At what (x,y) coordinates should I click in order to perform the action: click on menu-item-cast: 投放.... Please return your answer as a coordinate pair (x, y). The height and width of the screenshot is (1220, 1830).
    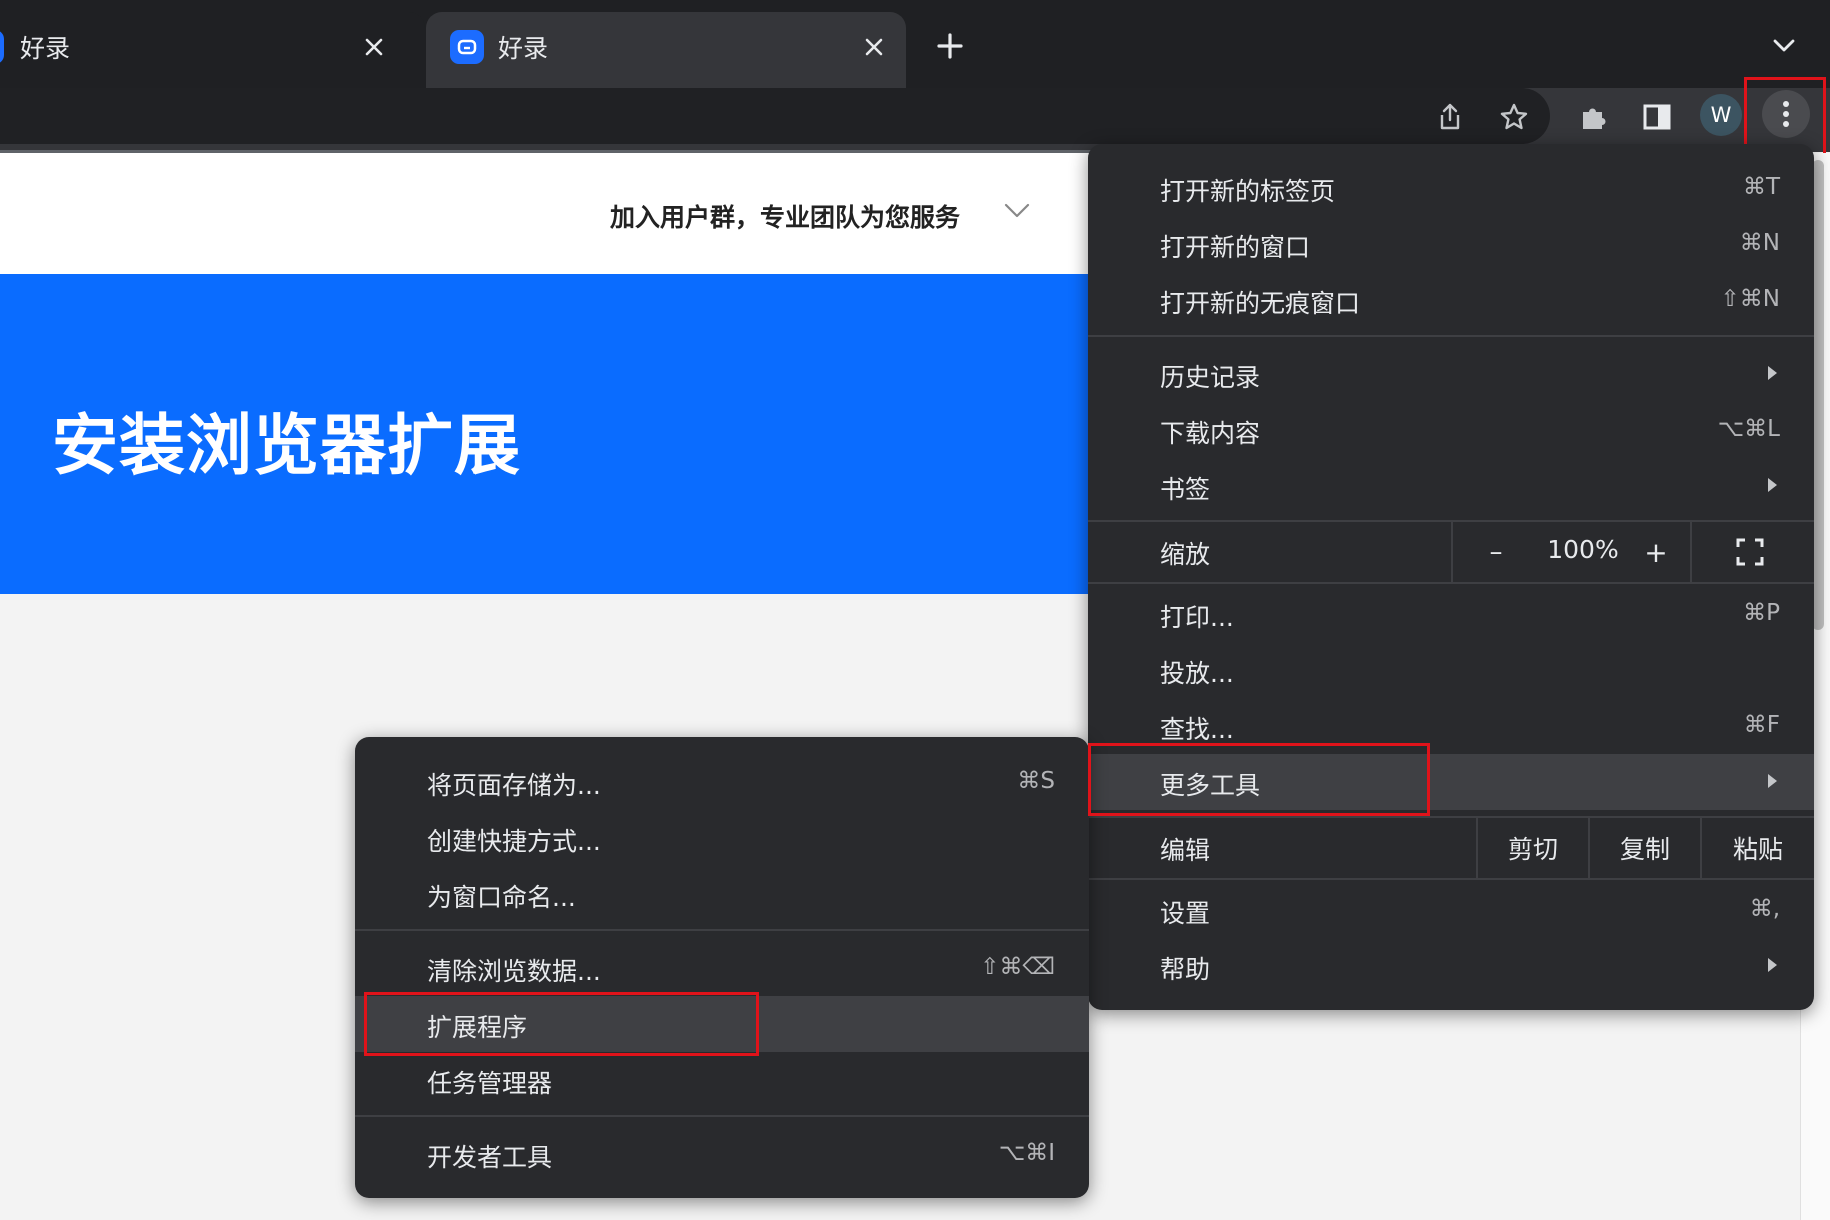
    Looking at the image, I should click on (1451, 670).